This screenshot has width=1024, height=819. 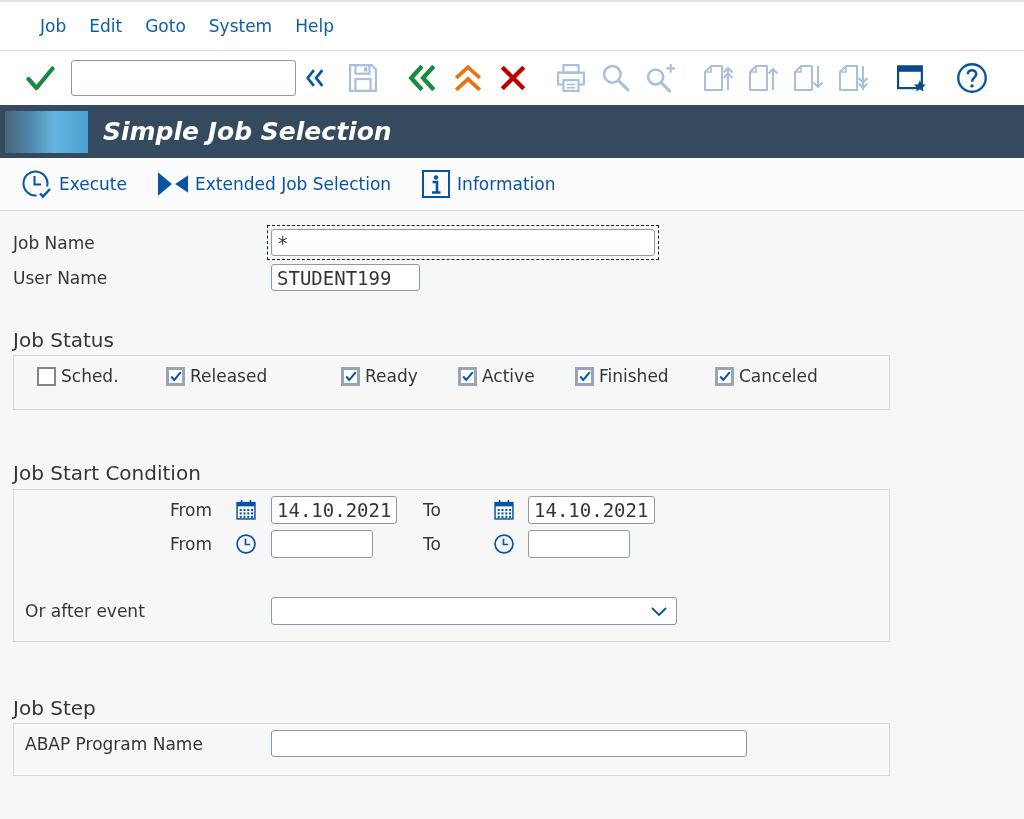 I want to click on checkbox-label: Canceled, so click(x=778, y=376).